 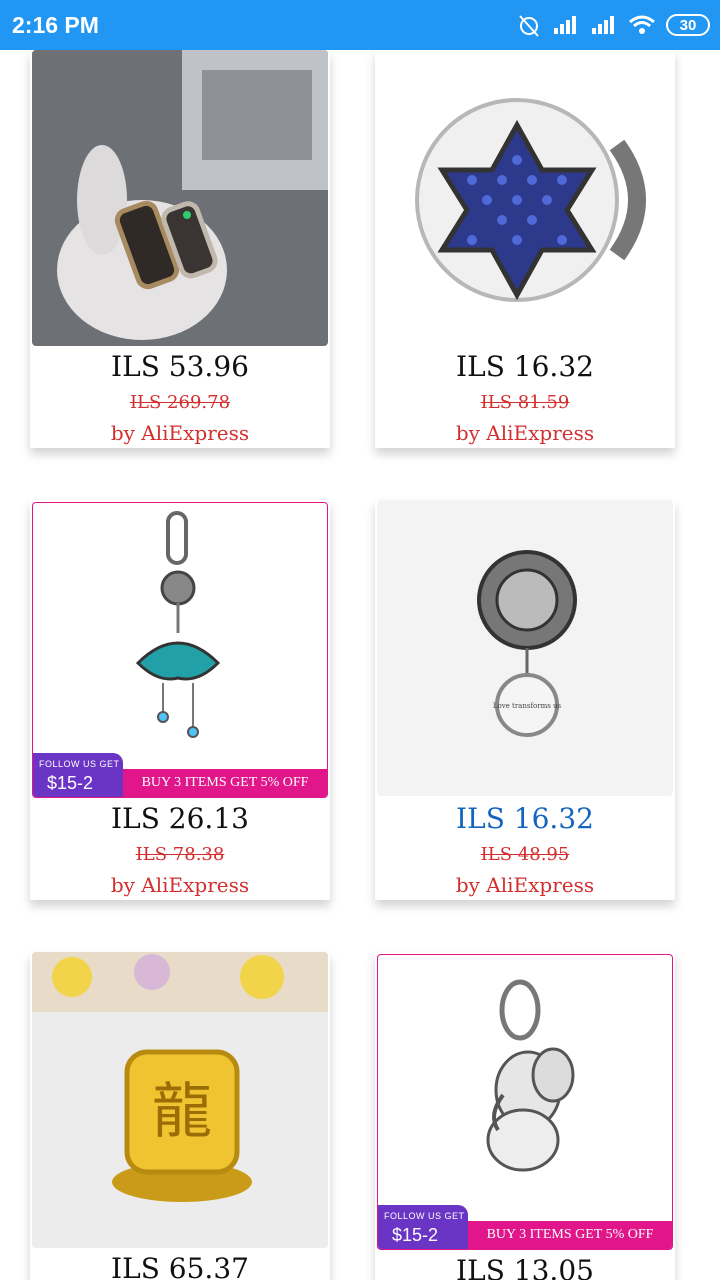 What do you see at coordinates (180, 854) in the screenshot?
I see `product-old-price: ILS 78.38` at bounding box center [180, 854].